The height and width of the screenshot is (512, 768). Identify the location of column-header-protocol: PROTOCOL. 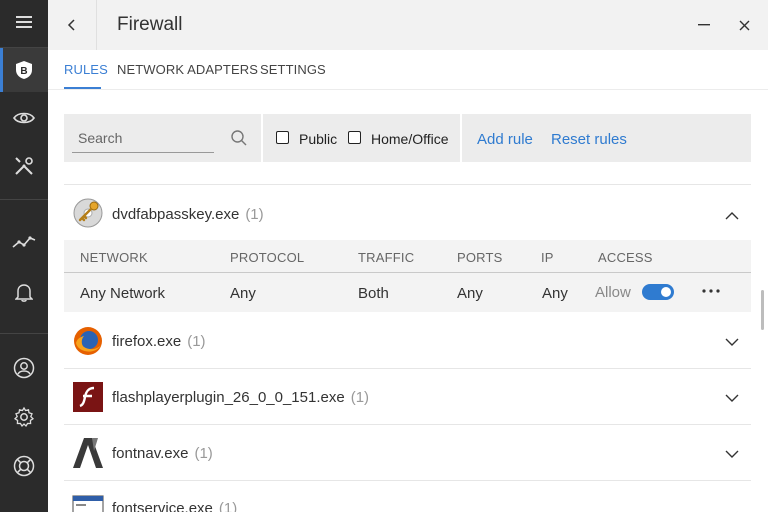
(267, 257).